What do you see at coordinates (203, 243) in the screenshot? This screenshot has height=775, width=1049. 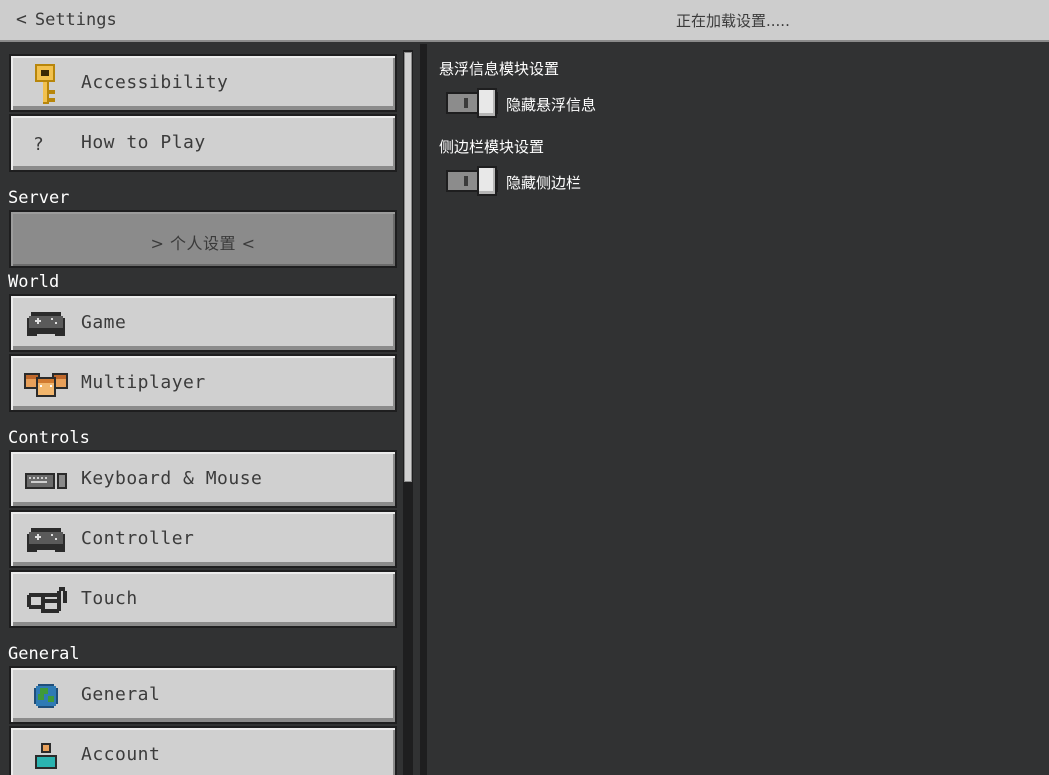 I see `sidebar-item-label: > 个人设置 <` at bounding box center [203, 243].